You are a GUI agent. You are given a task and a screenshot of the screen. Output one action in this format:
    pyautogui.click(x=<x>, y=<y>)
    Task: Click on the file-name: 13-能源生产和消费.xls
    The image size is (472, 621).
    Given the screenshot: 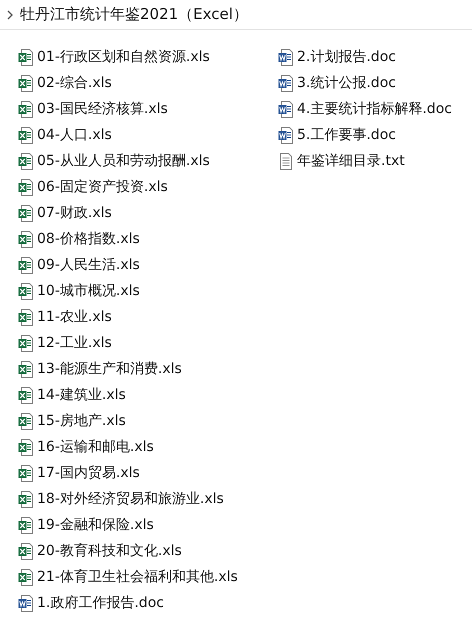 What is the action you would take?
    pyautogui.click(x=109, y=369)
    